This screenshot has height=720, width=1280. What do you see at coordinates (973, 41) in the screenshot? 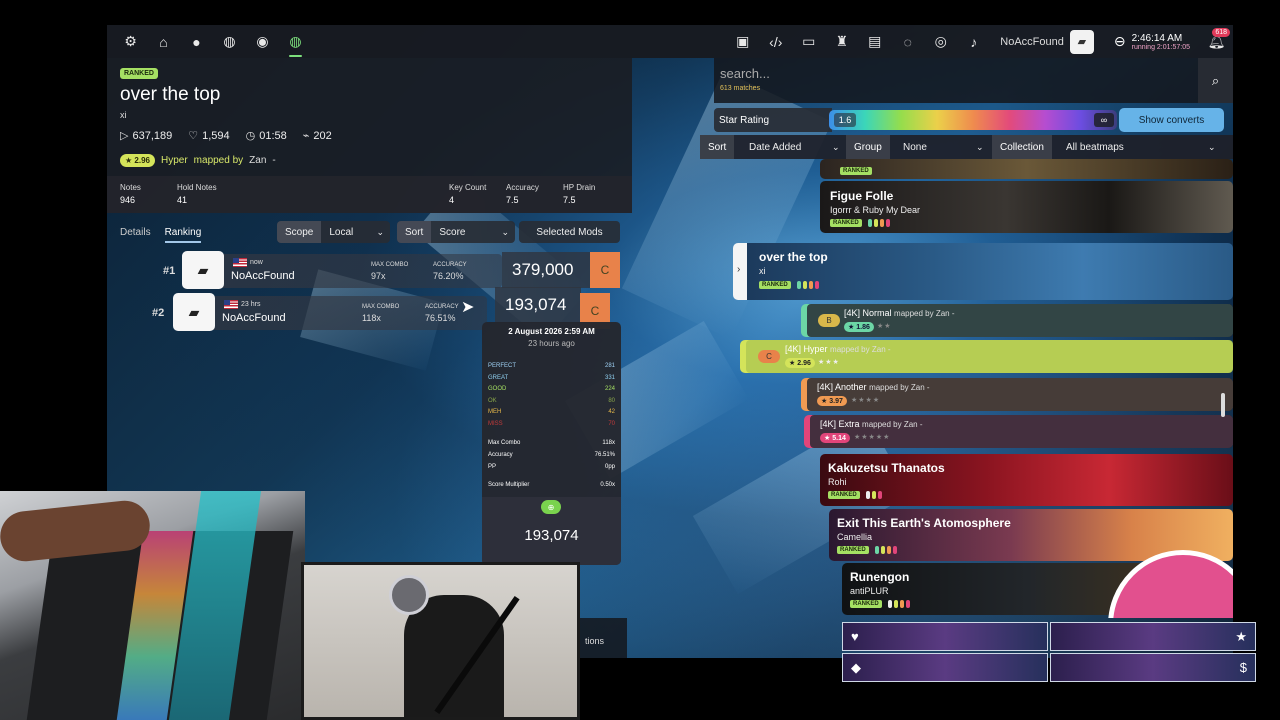
I see `music-icon: ♪` at bounding box center [973, 41].